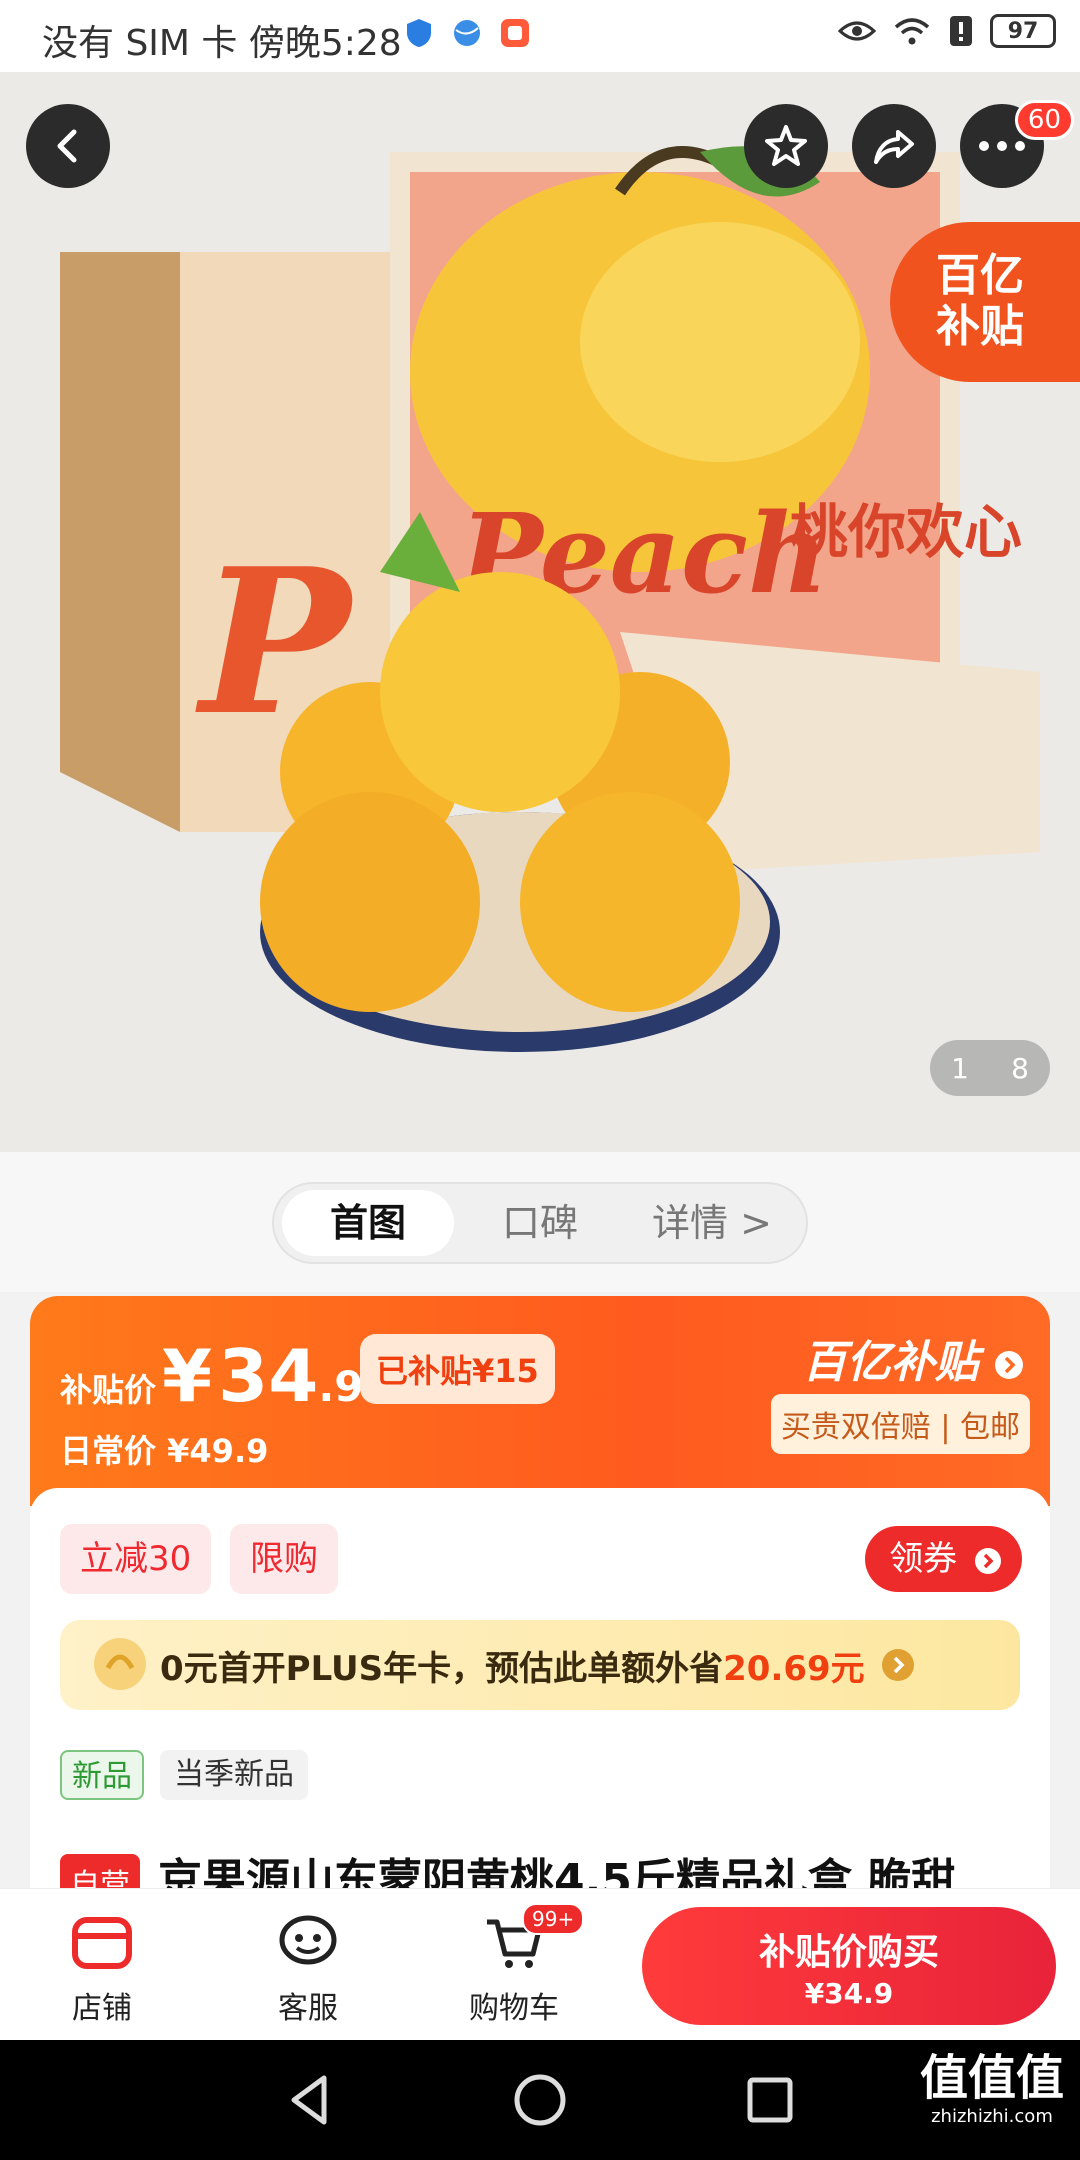 This screenshot has width=1080, height=2160. I want to click on bottom-action-bar: 店铺 客服 99+ 购物车 补贴价购买 ¥34.9, so click(540, 1964).